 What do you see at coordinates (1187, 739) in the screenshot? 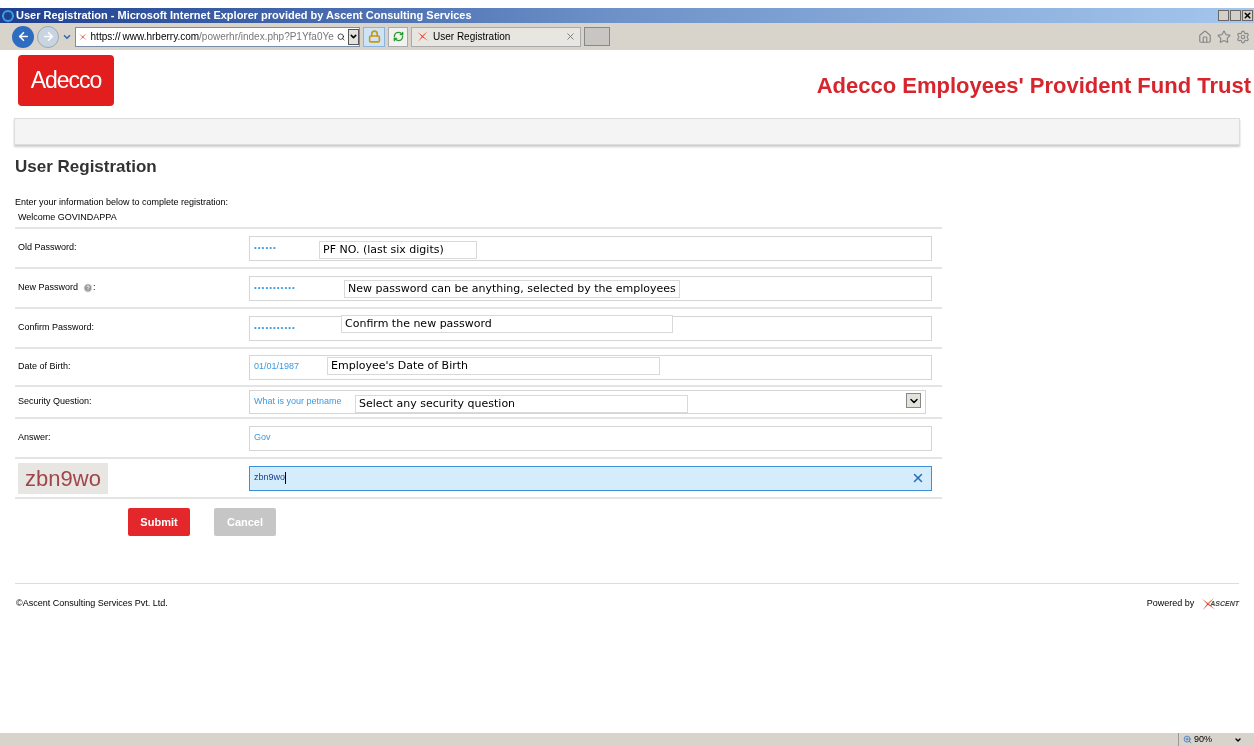
I see `zoom-in-icon` at bounding box center [1187, 739].